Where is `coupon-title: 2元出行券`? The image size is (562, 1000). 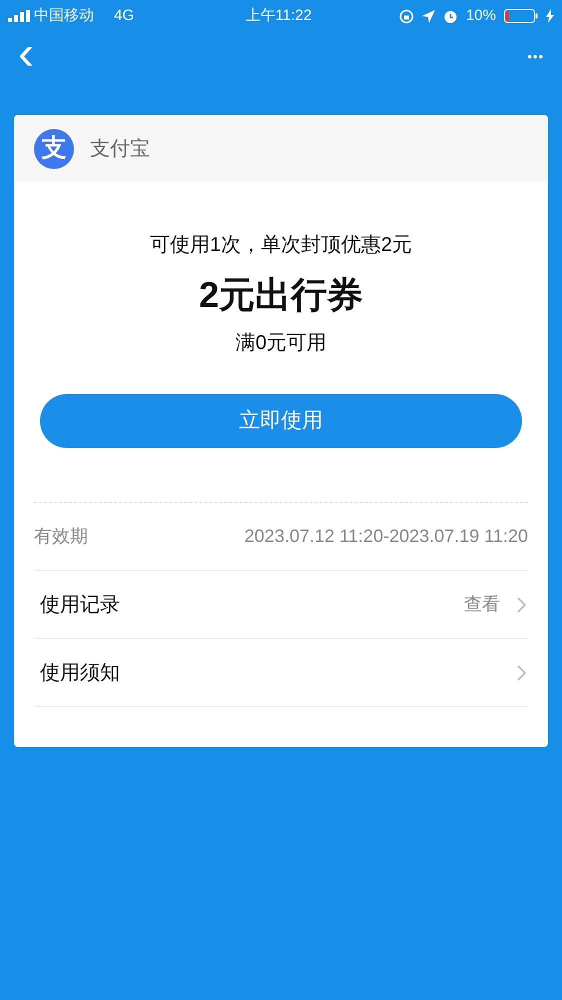
coupon-title: 2元出行券 is located at coordinates (281, 295).